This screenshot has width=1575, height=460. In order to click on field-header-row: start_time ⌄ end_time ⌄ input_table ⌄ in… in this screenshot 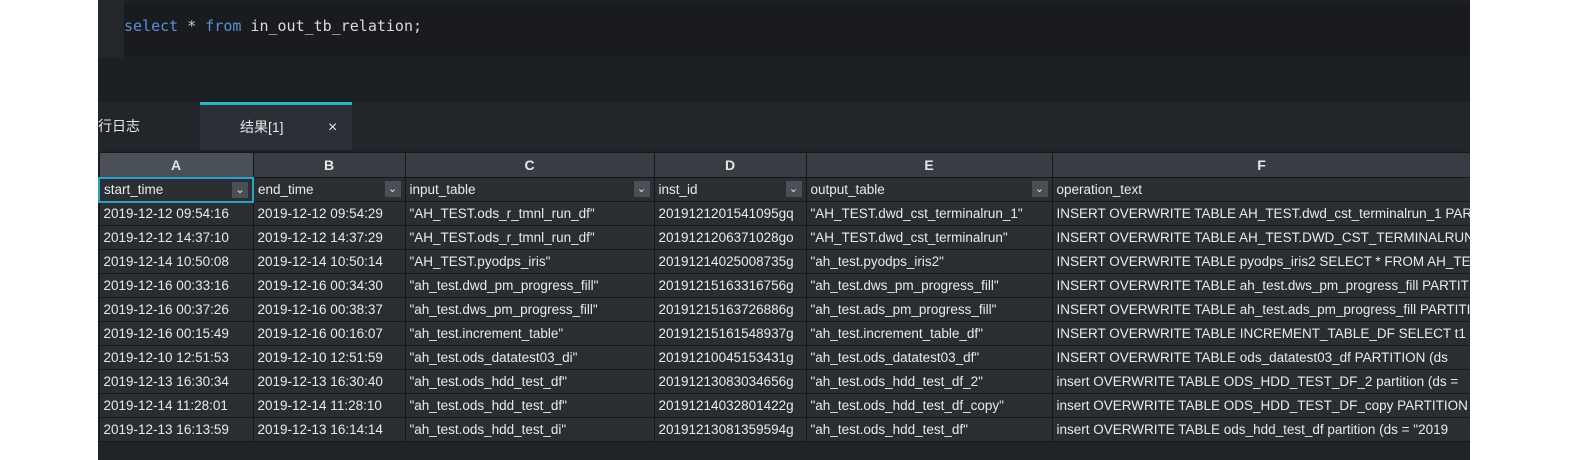, I will do `click(784, 189)`.